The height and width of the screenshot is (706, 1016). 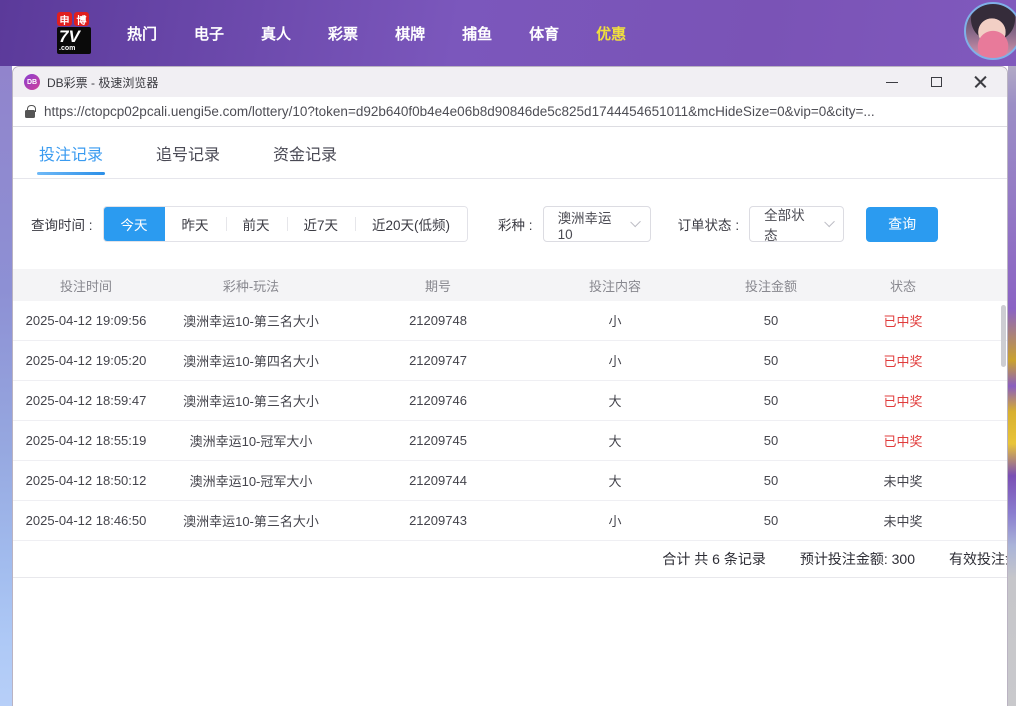 What do you see at coordinates (81, 19) in the screenshot?
I see `logo-char-2: 博` at bounding box center [81, 19].